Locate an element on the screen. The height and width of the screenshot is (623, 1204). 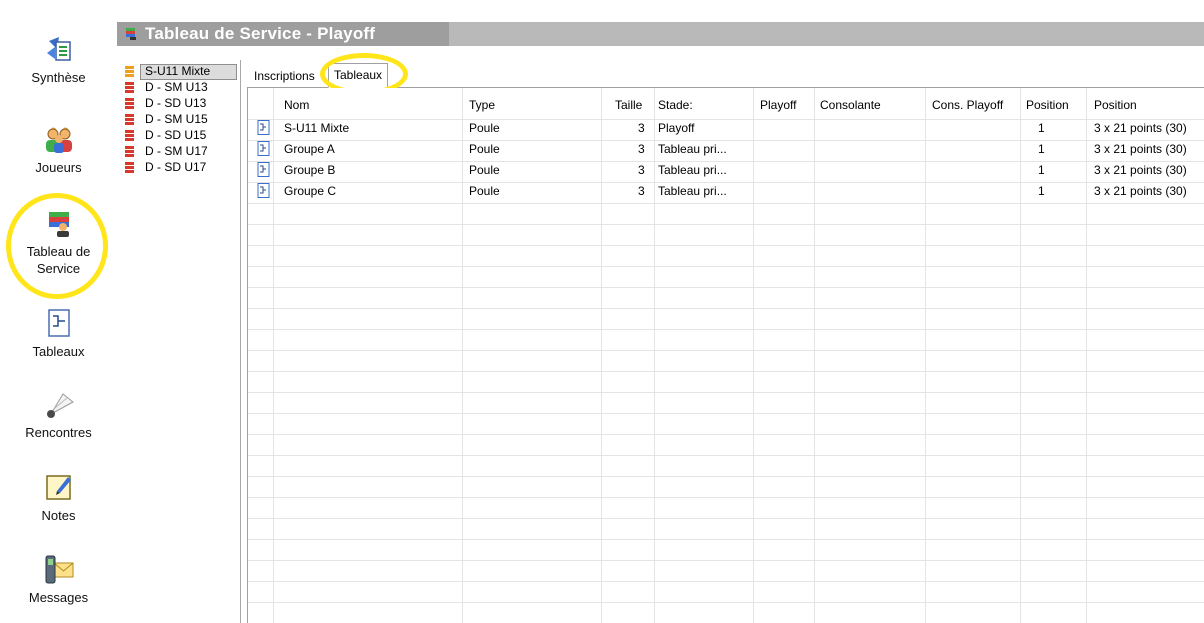
nav-item-synthese: Synthèse is located at coordinates (58, 59).